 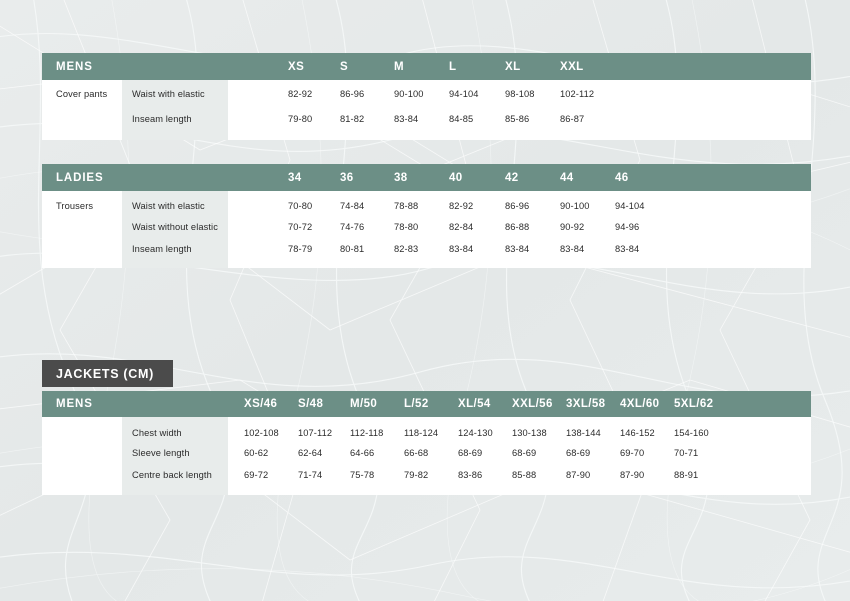 I want to click on value-cell: 69-72, so click(x=256, y=475).